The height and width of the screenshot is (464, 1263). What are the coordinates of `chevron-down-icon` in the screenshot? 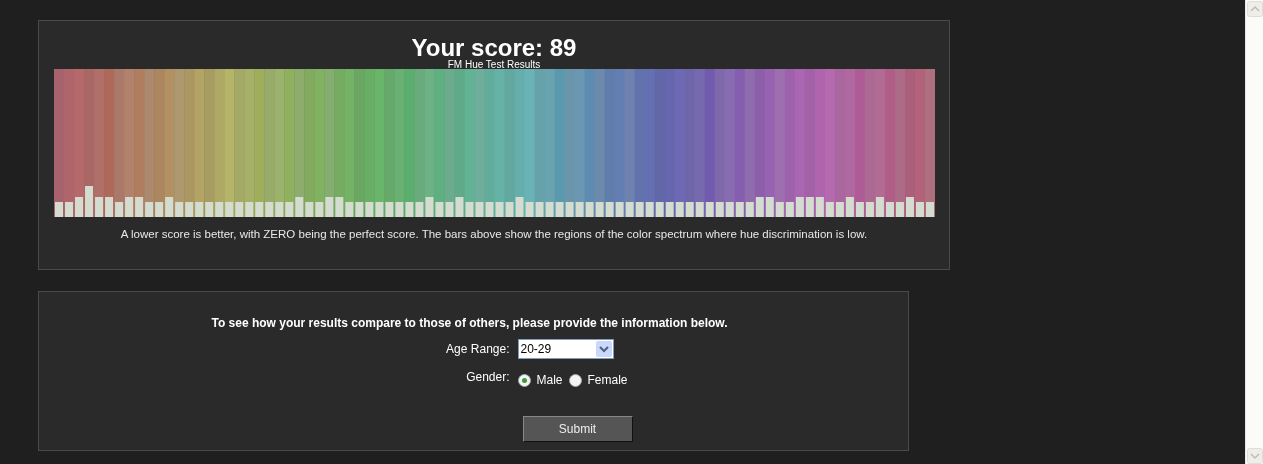 It's located at (603, 349).